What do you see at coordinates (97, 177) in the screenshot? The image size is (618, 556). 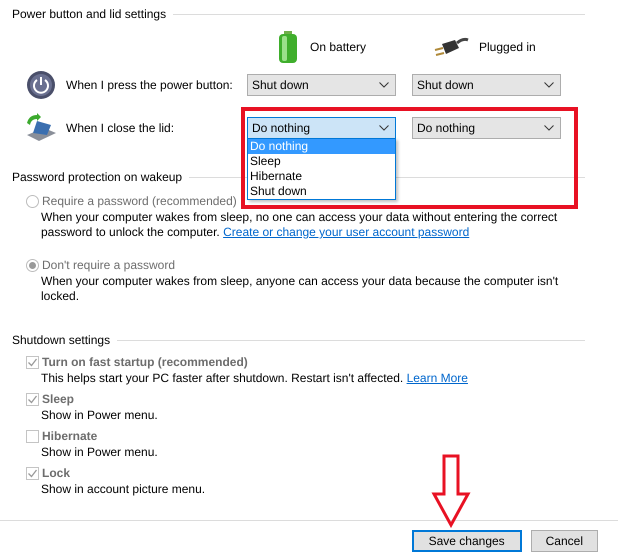 I see `section-heading: Password protection on wakeup` at bounding box center [97, 177].